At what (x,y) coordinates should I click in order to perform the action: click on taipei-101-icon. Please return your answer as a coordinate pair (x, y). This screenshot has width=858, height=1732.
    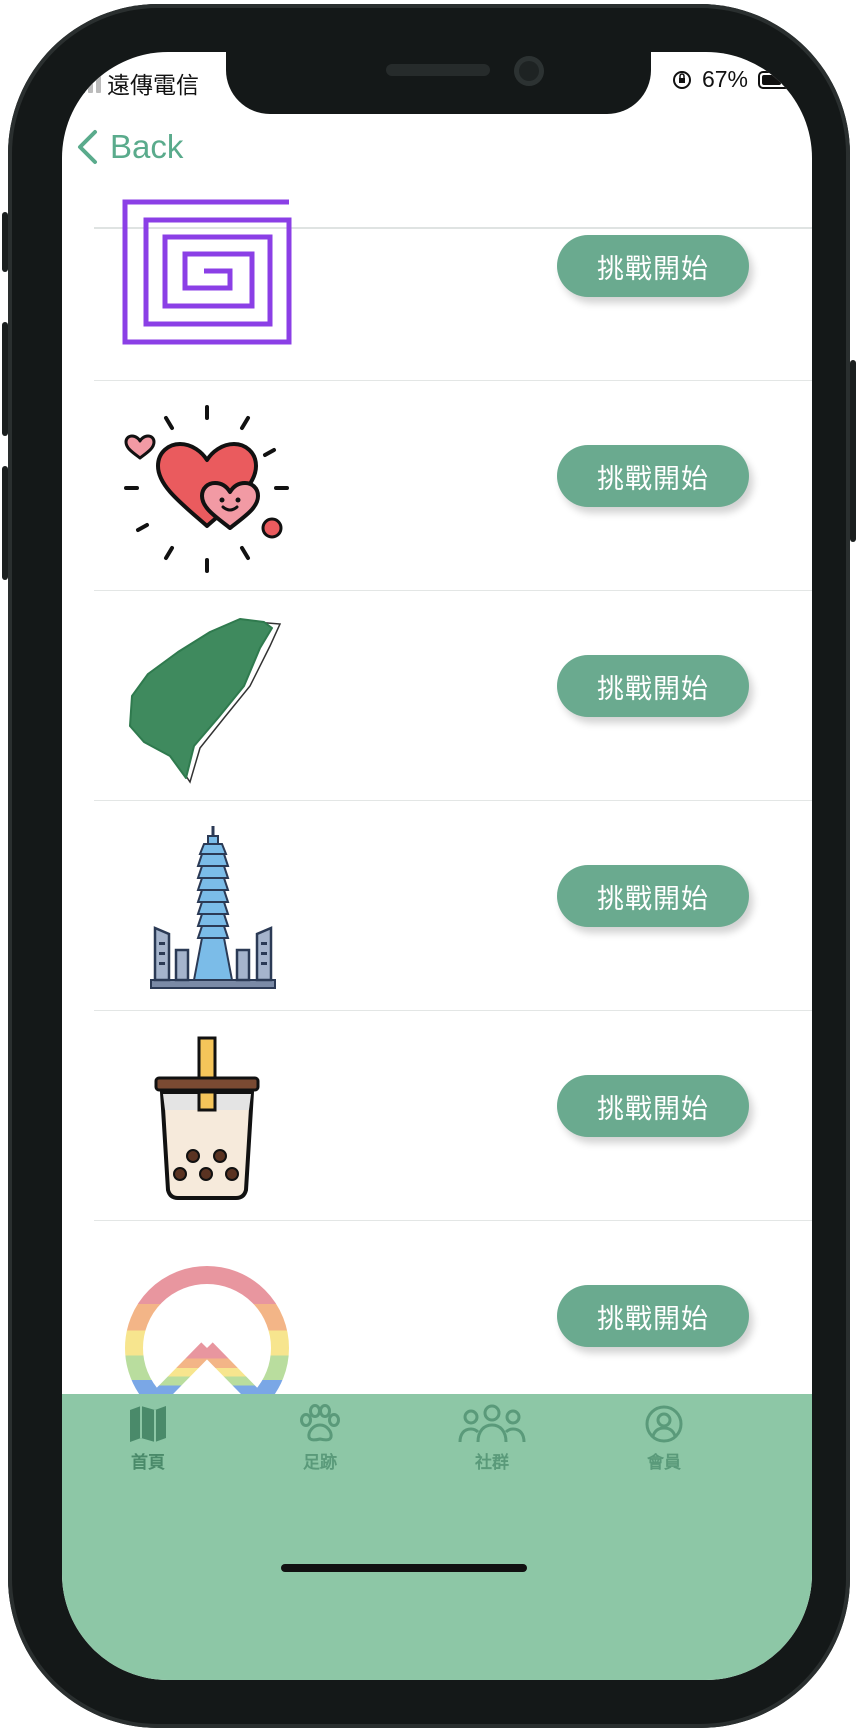
    Looking at the image, I should click on (213, 907).